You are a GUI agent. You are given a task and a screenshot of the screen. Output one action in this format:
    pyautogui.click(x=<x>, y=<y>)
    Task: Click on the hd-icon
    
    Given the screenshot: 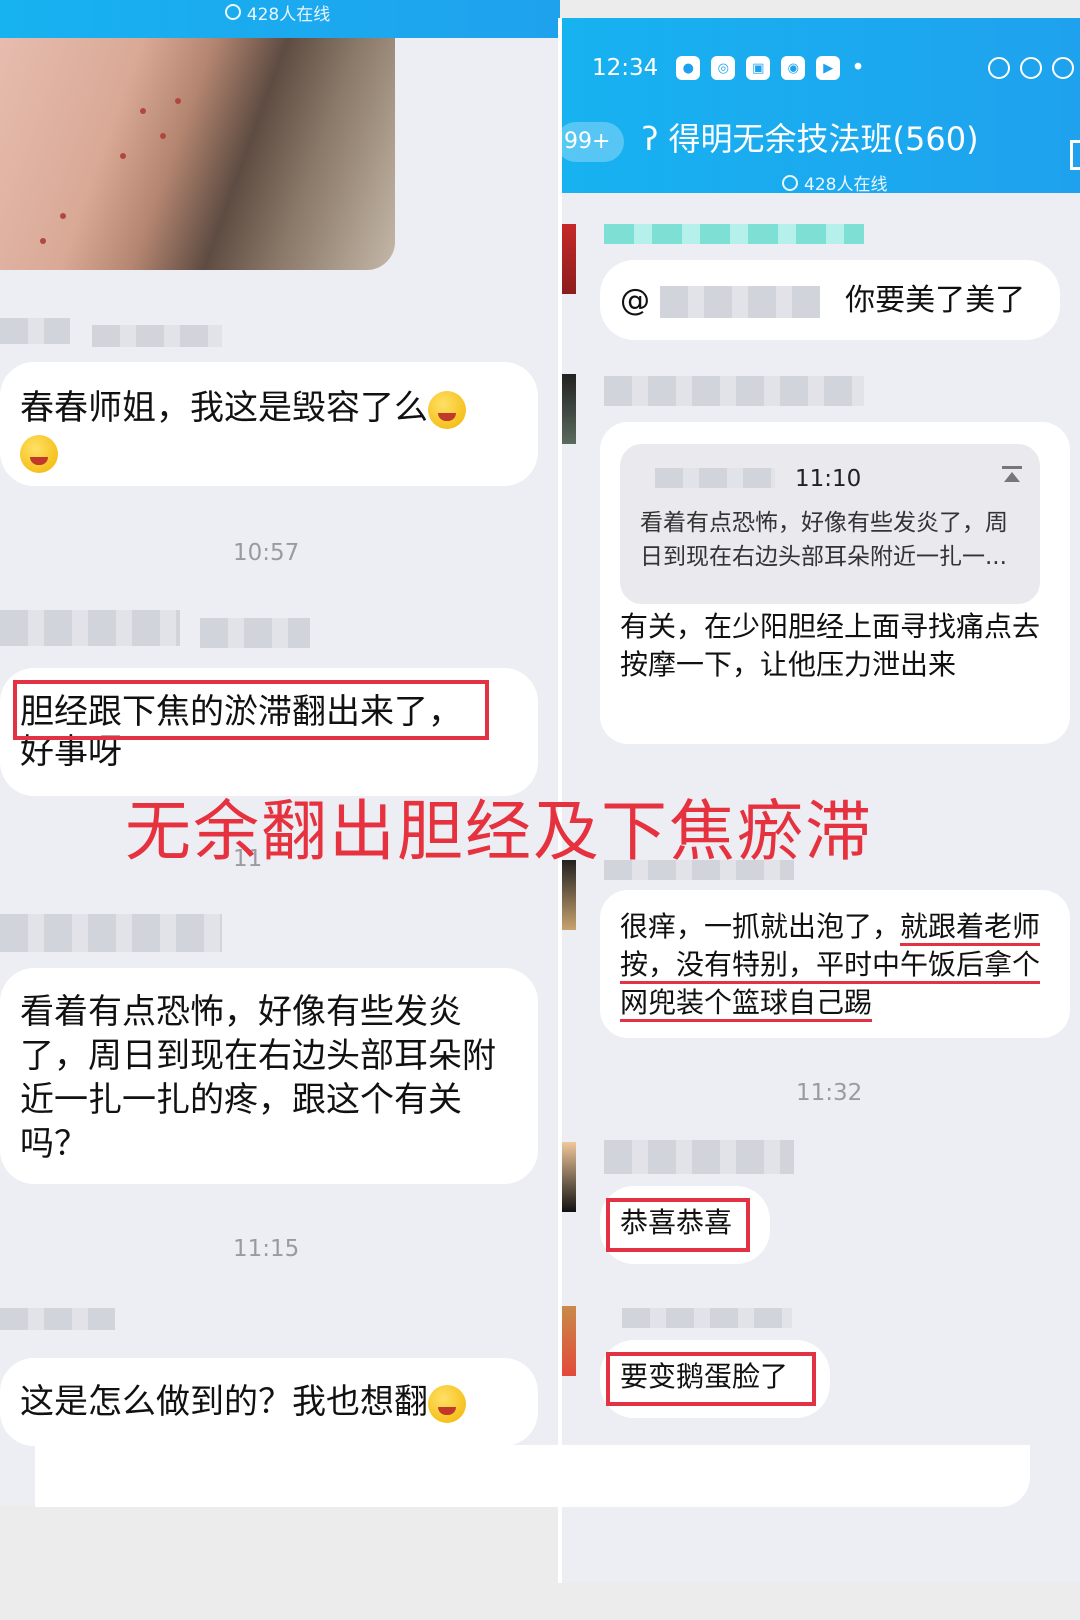 What is the action you would take?
    pyautogui.click(x=1063, y=68)
    